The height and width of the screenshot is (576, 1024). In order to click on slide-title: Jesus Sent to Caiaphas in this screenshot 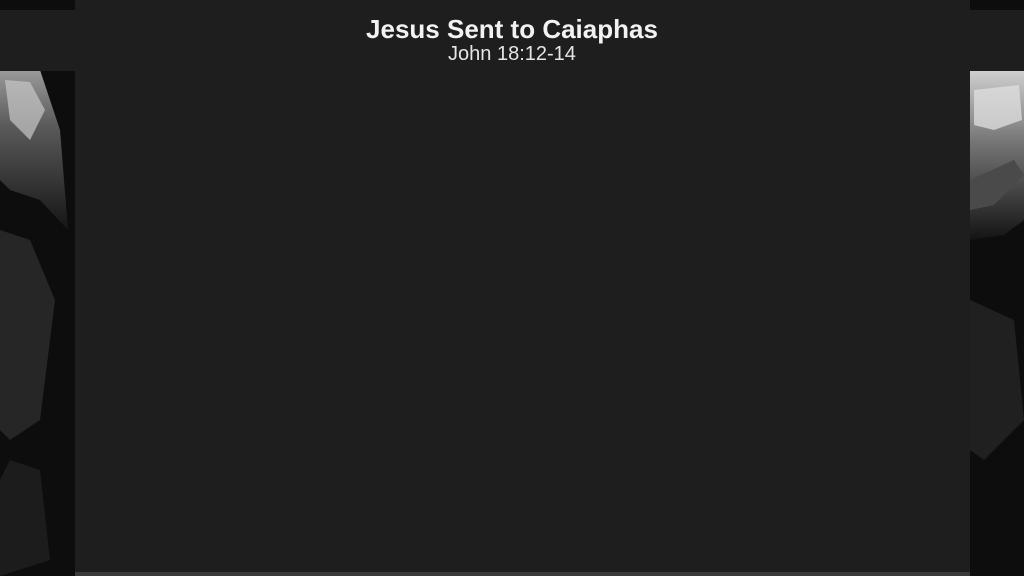, I will do `click(512, 29)`.